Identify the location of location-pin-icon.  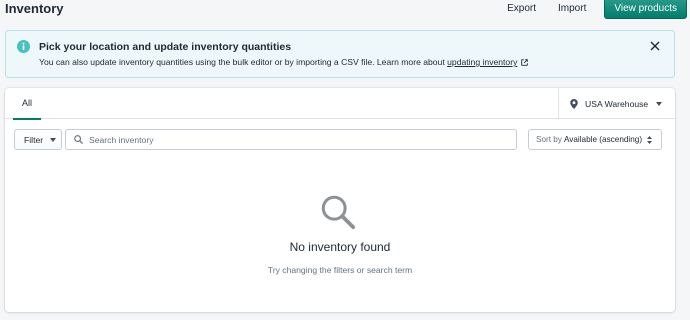
(574, 103).